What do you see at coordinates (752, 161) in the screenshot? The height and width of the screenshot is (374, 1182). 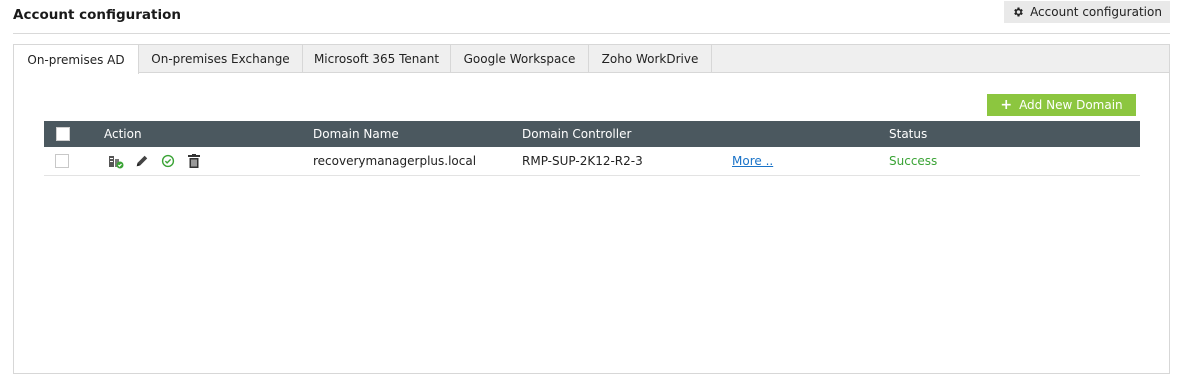 I see `more-link: More ..` at bounding box center [752, 161].